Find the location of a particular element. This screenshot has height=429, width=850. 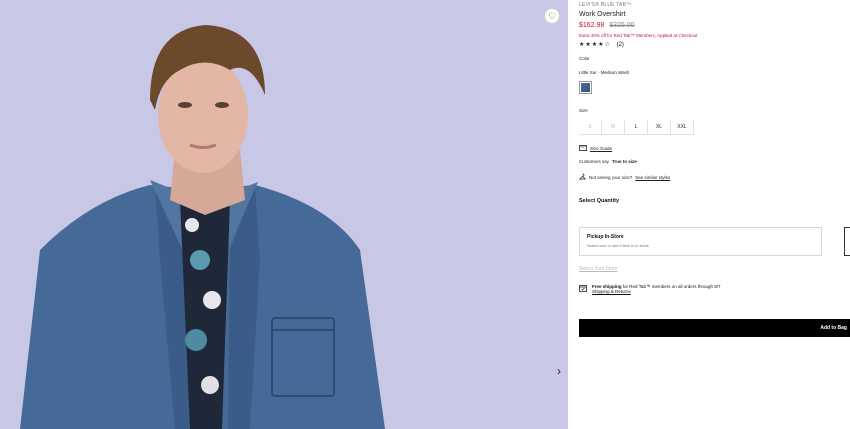

rating: ★★★★☆ (2) is located at coordinates (601, 44).